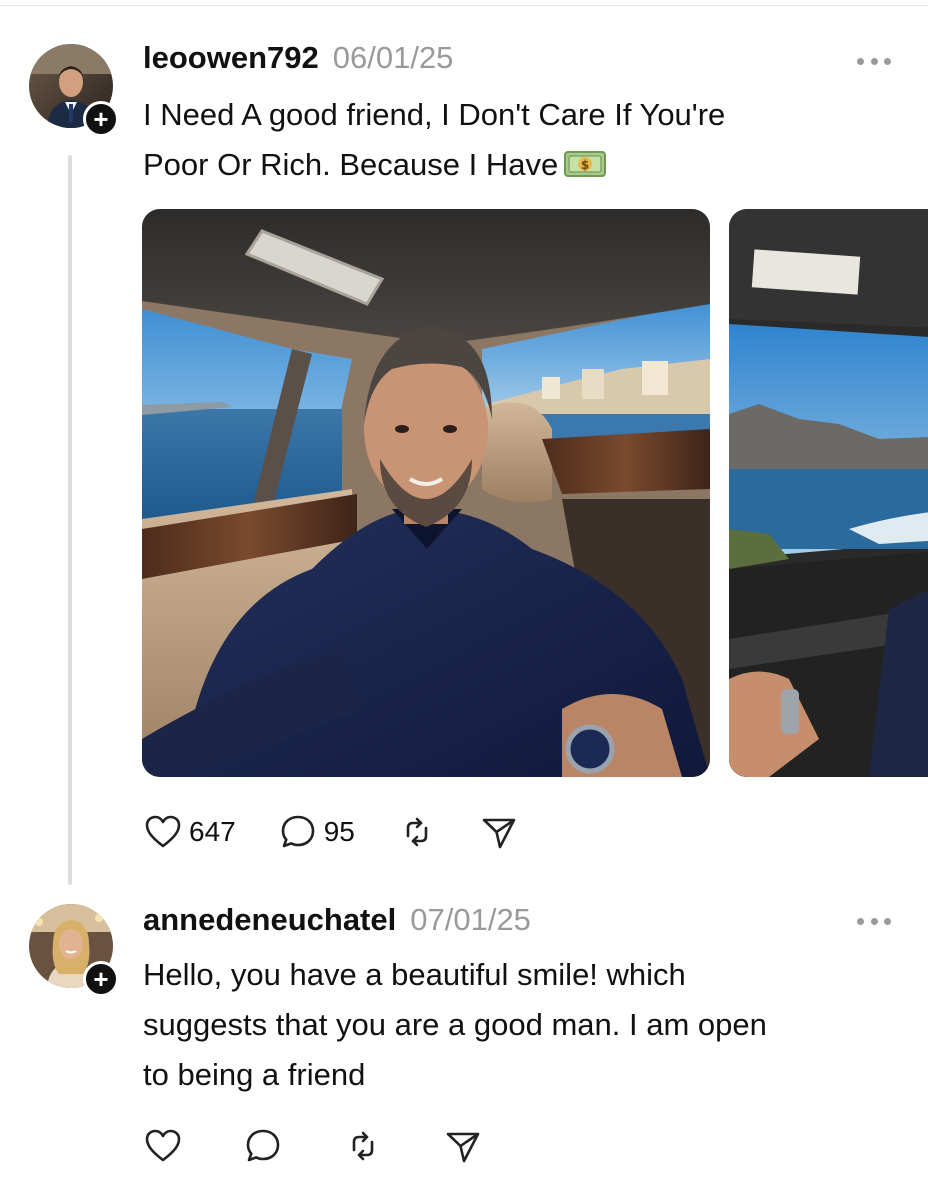  What do you see at coordinates (316, 832) in the screenshot?
I see `comment-button: 95` at bounding box center [316, 832].